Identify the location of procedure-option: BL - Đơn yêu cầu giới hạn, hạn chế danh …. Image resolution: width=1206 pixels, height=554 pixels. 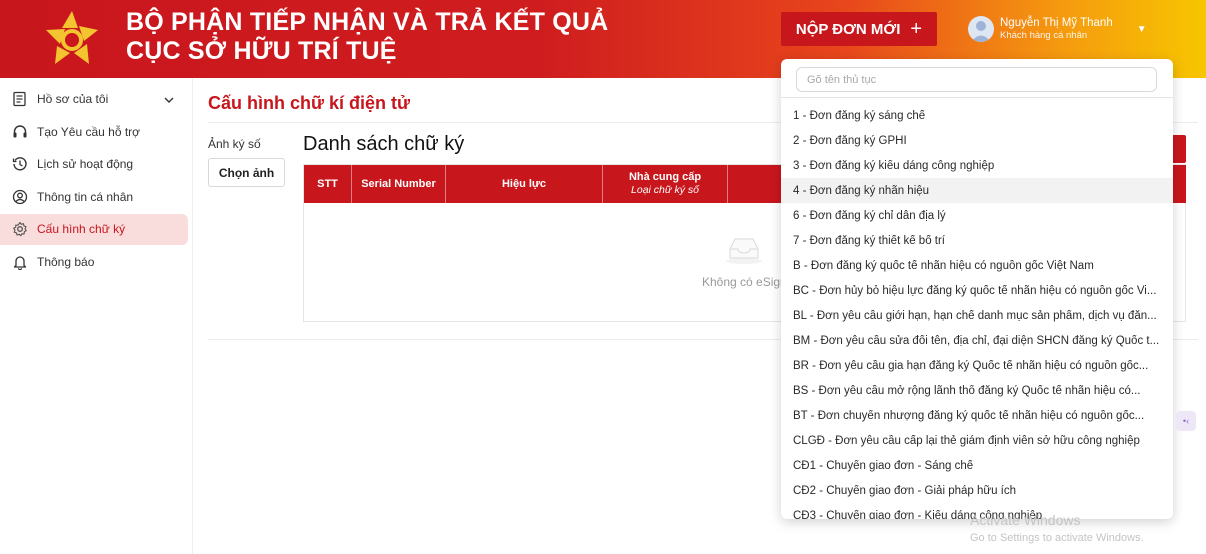
(977, 315).